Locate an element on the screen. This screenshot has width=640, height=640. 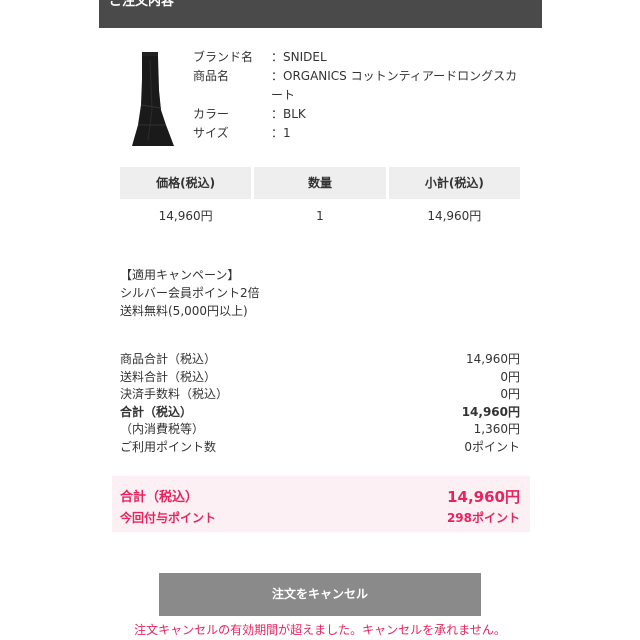
campaign-title: 【適用キャンペーン】 is located at coordinates (180, 275).